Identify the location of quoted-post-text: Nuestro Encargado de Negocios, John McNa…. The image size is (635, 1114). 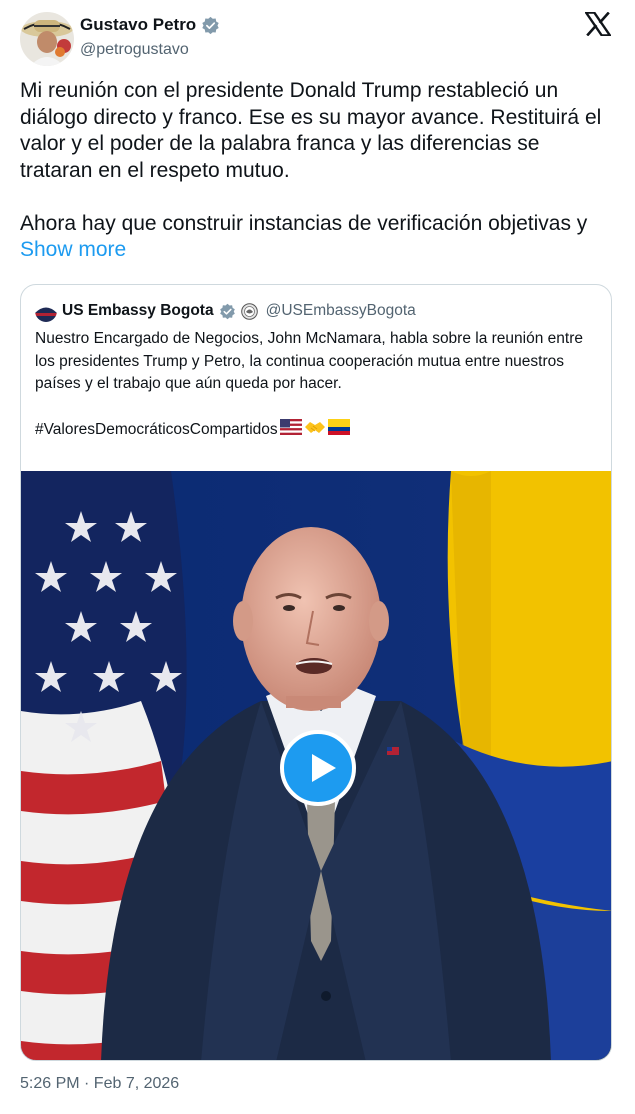
(309, 361).